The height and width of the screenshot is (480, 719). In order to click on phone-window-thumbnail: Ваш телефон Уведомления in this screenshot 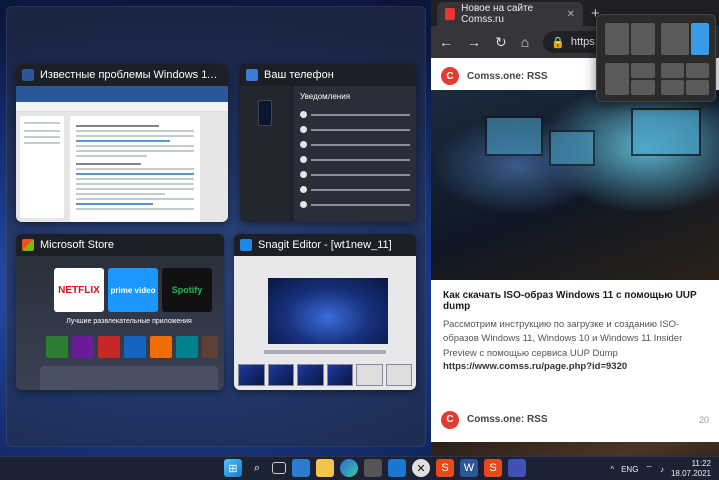, I will do `click(328, 143)`.